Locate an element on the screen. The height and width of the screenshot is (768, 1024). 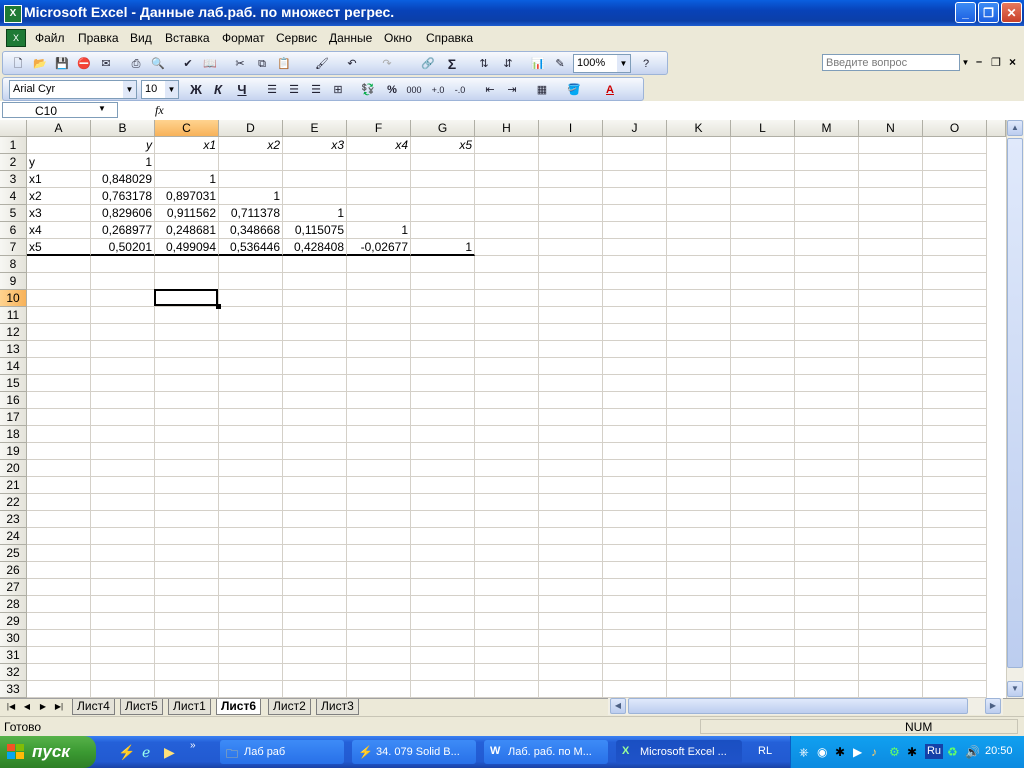
cell-A9 is located at coordinates (59, 281).